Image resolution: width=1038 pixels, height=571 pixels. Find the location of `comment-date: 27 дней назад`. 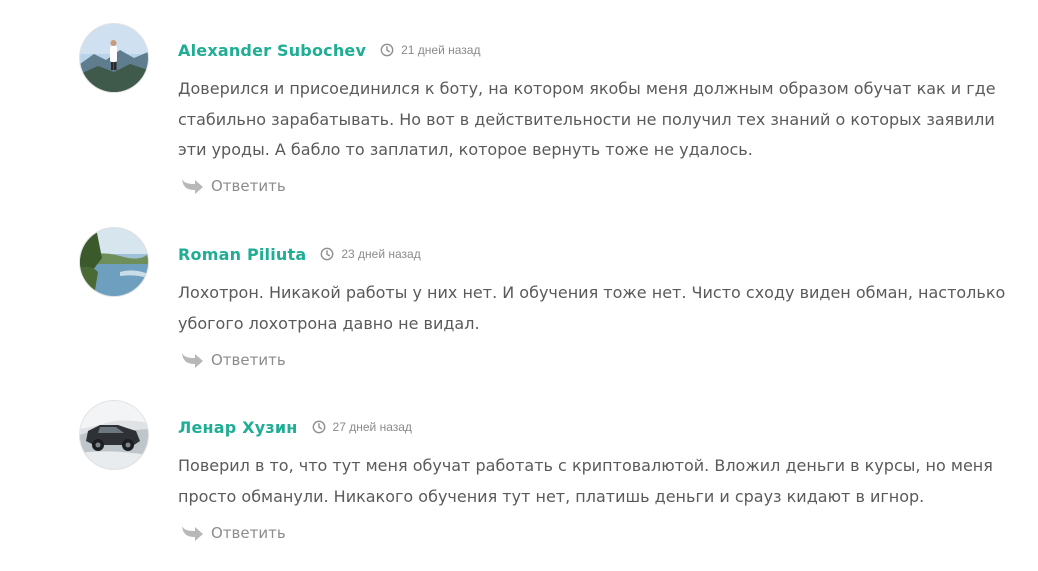

comment-date: 27 дней назад is located at coordinates (372, 427).